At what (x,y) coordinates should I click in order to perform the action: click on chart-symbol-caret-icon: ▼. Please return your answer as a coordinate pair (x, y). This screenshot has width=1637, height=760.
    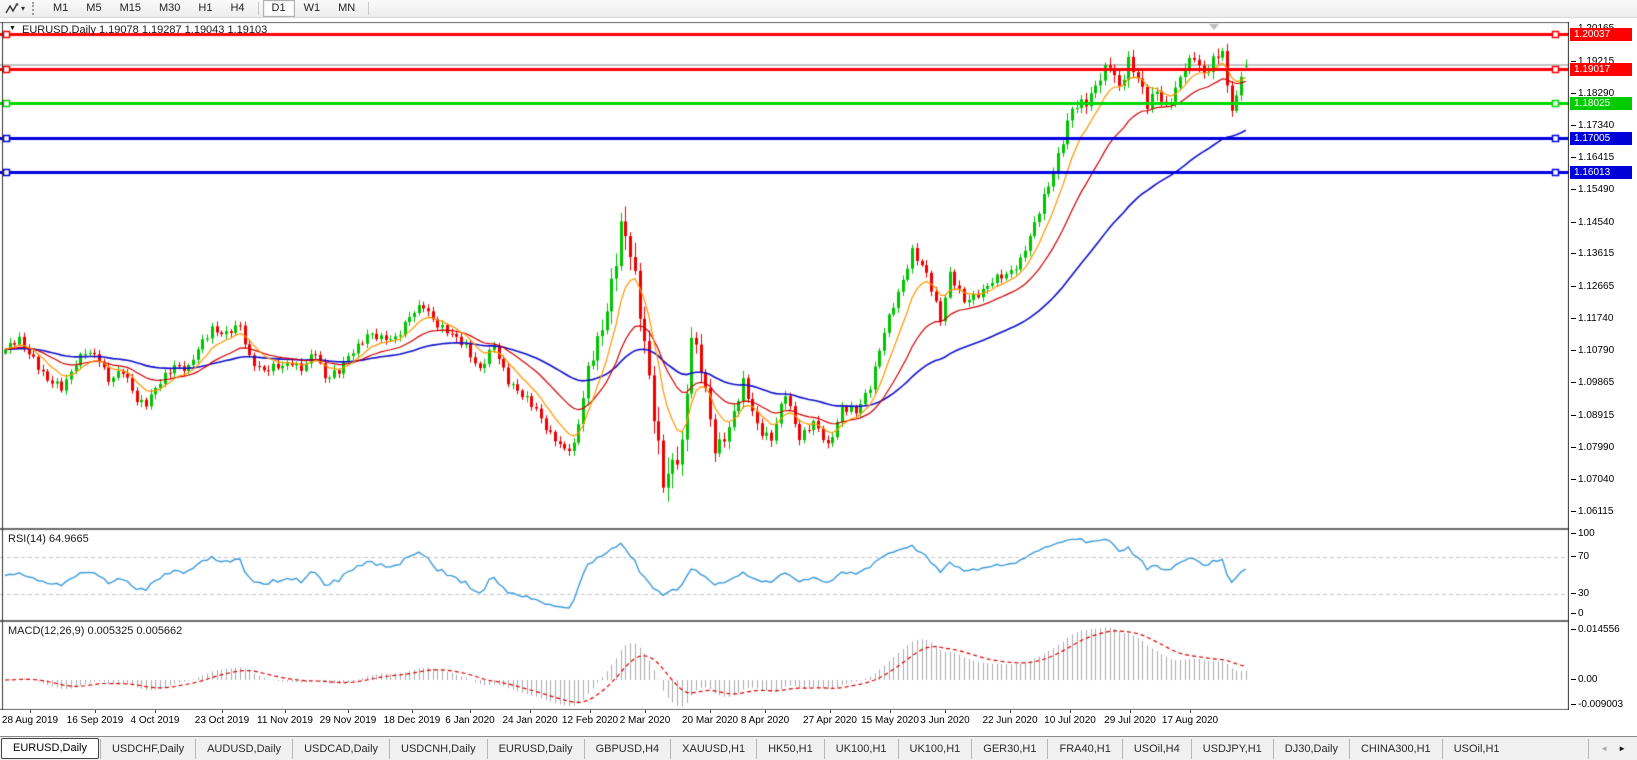
    Looking at the image, I should click on (12, 28).